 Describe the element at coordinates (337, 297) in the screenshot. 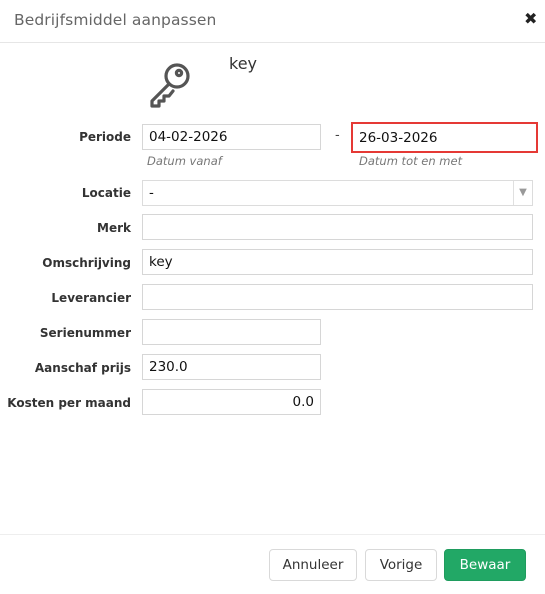

I see `leverancier-input` at that location.